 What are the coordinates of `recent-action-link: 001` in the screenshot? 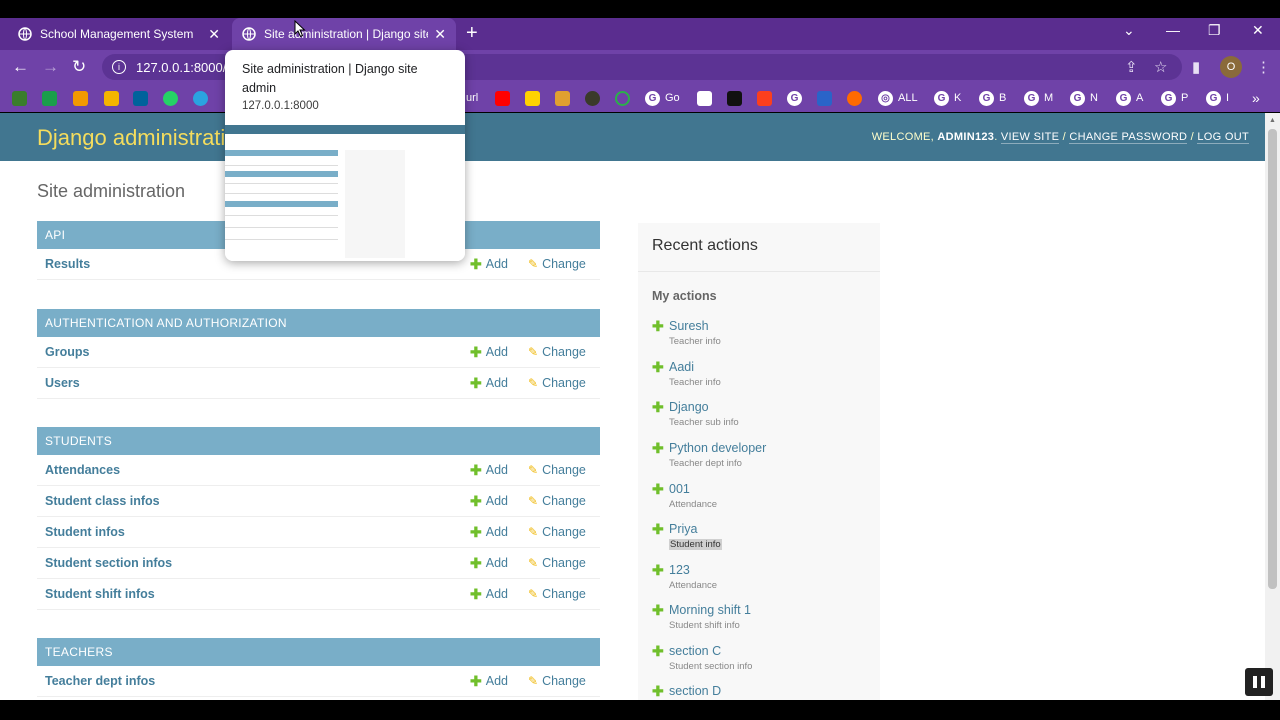 It's located at (679, 489).